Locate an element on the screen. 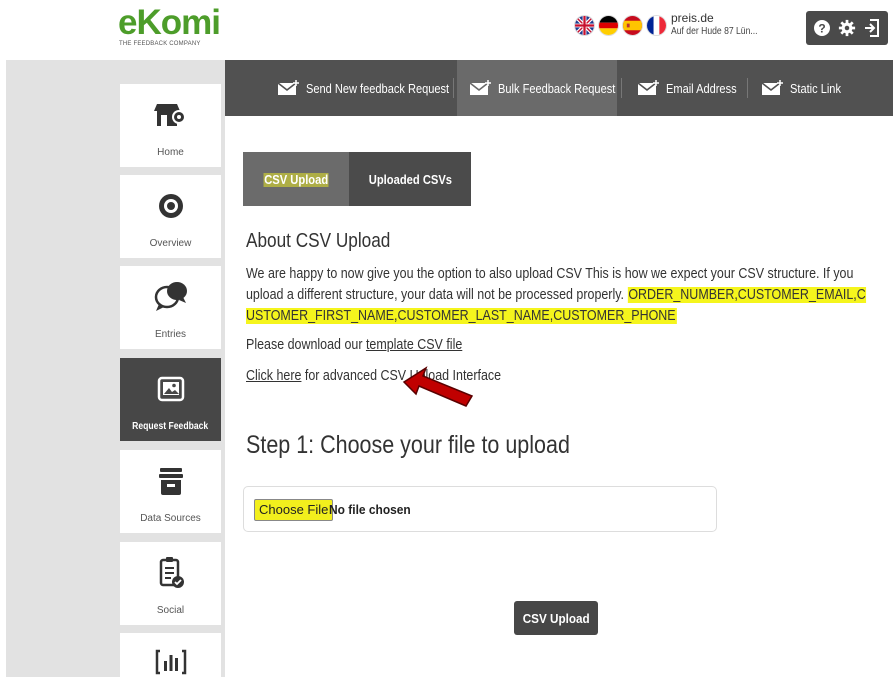 The image size is (893, 679). tab-static-link: Static Link is located at coordinates (805, 88).